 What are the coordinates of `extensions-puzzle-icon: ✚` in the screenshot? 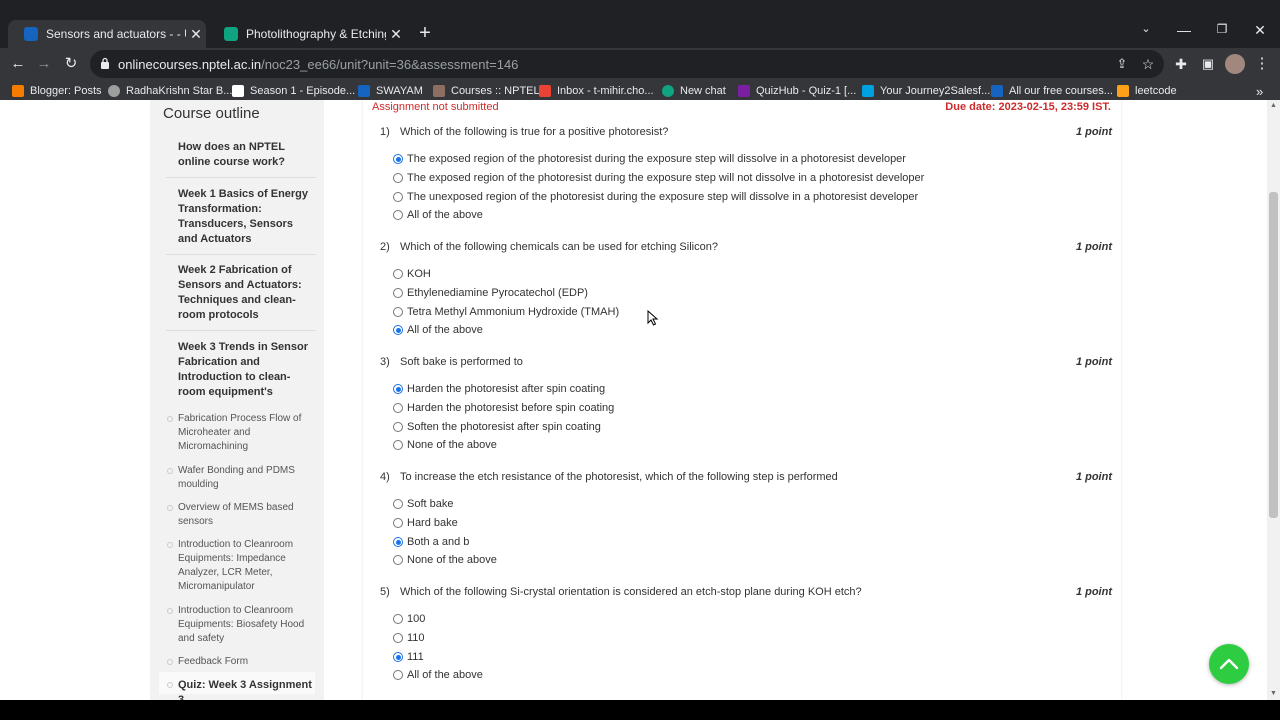 It's located at (1181, 64).